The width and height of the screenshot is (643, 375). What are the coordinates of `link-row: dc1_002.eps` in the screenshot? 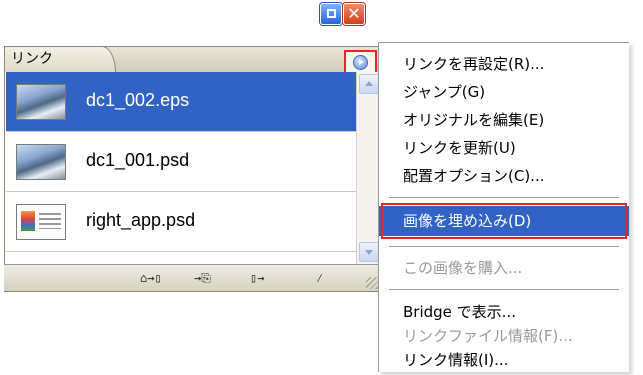 It's located at (181, 102).